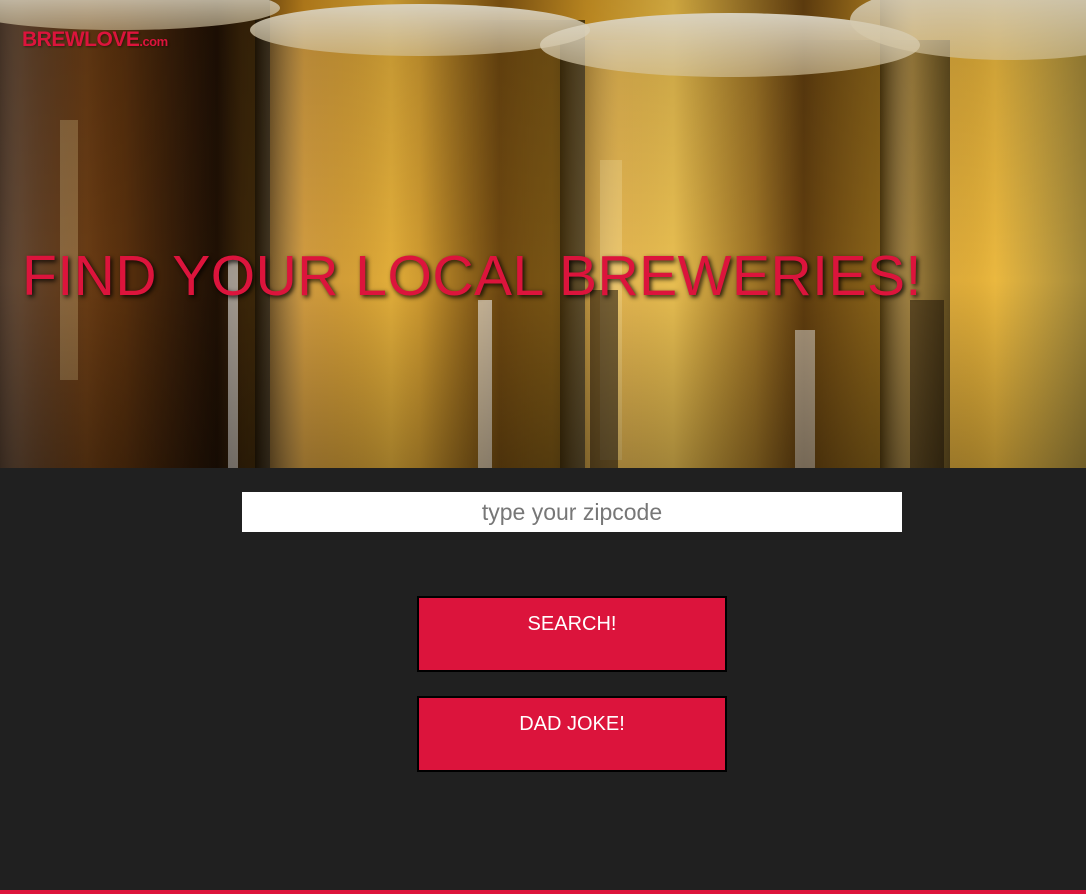  I want to click on page-headline: FIND YOUR LOCAL BREWERIES!, so click(472, 276).